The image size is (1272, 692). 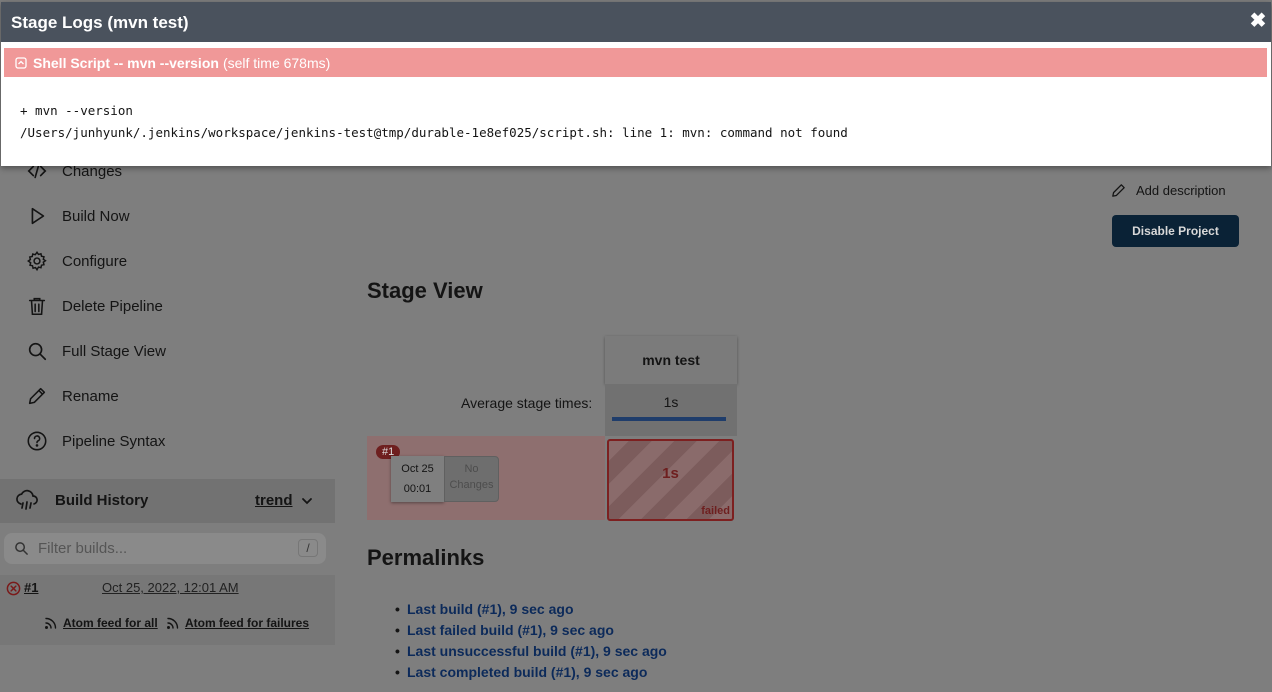 What do you see at coordinates (274, 500) in the screenshot?
I see `trend-link: trend` at bounding box center [274, 500].